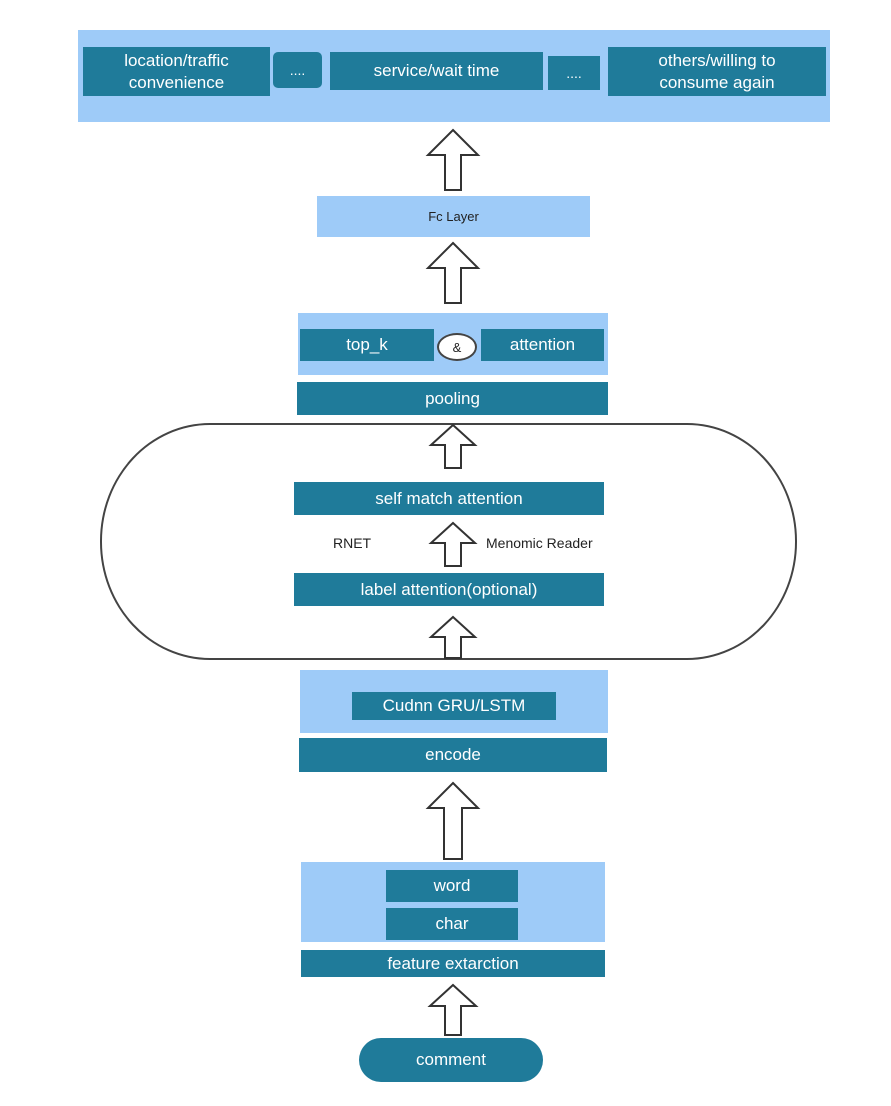  I want to click on attention-box: attention, so click(542, 345).